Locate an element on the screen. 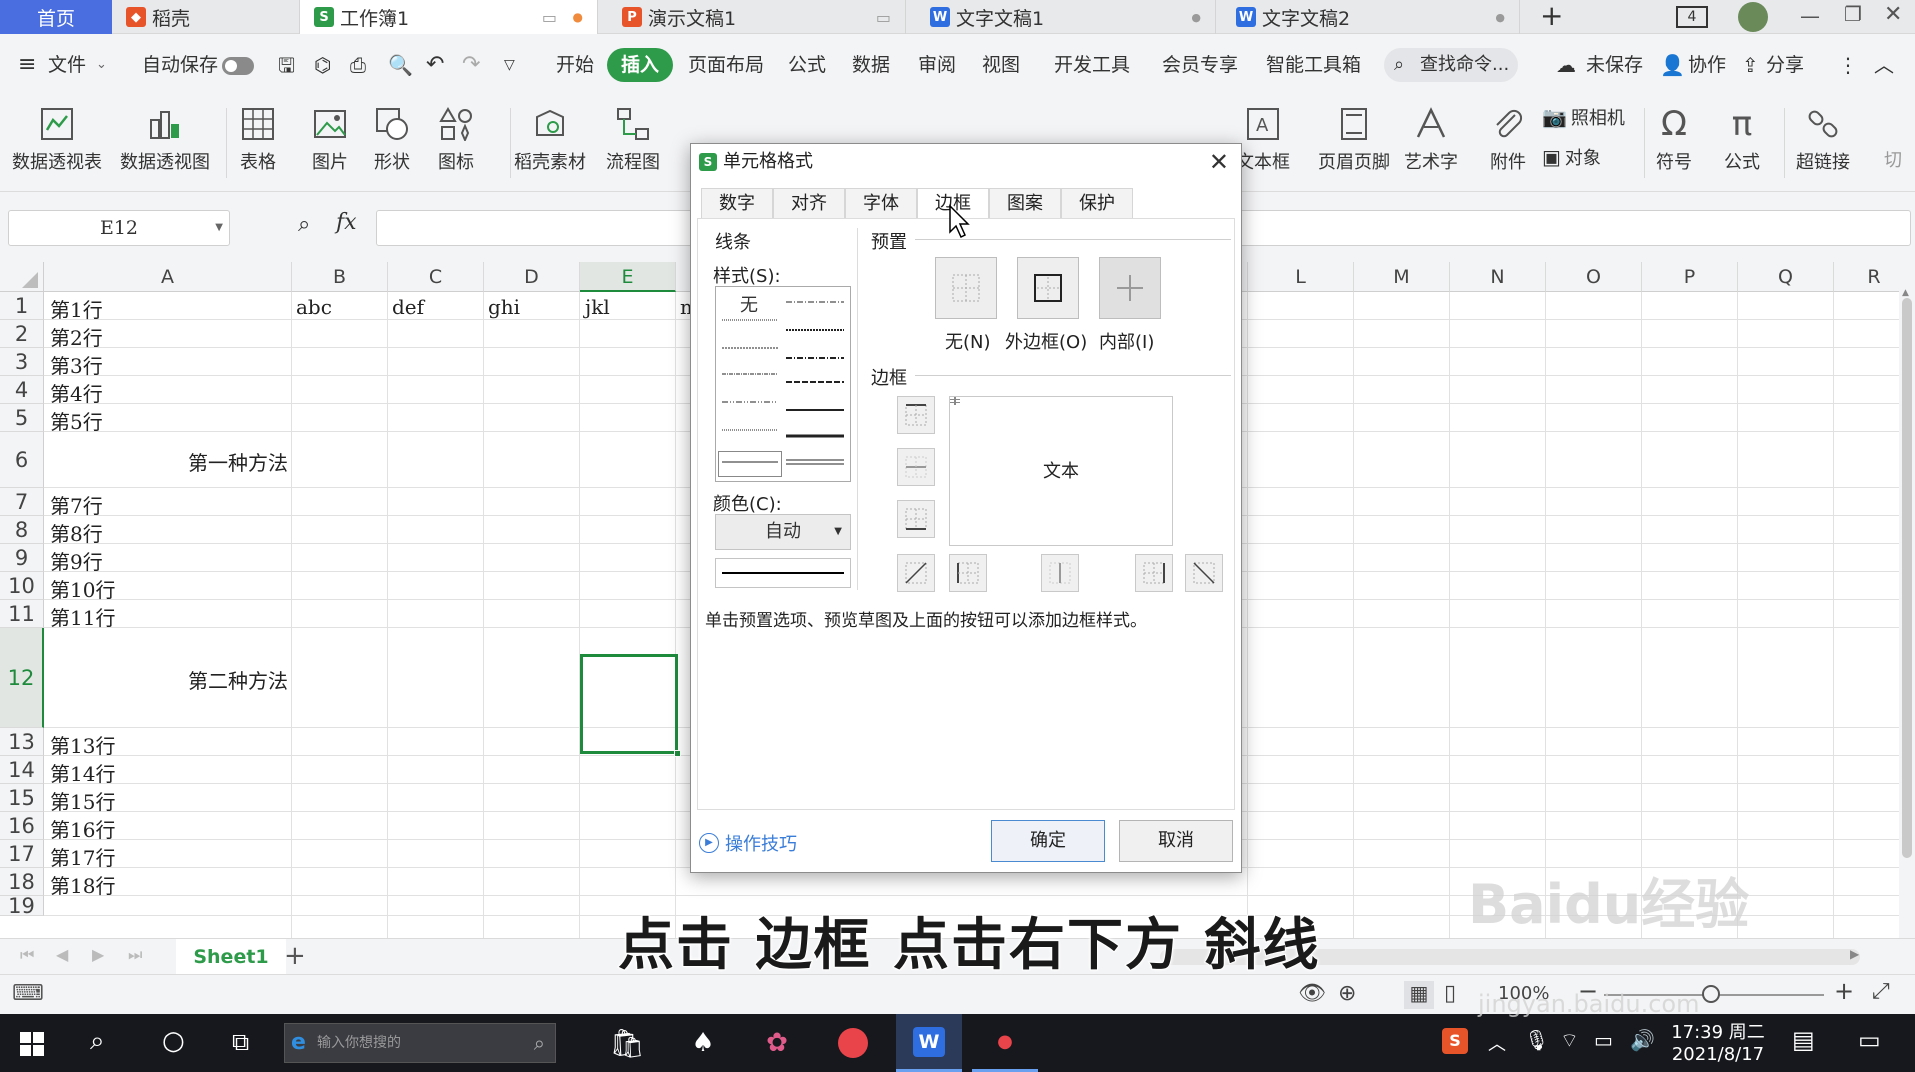 Image resolution: width=1915 pixels, height=1072 pixels. save-icon: 🖫 is located at coordinates (286, 65).